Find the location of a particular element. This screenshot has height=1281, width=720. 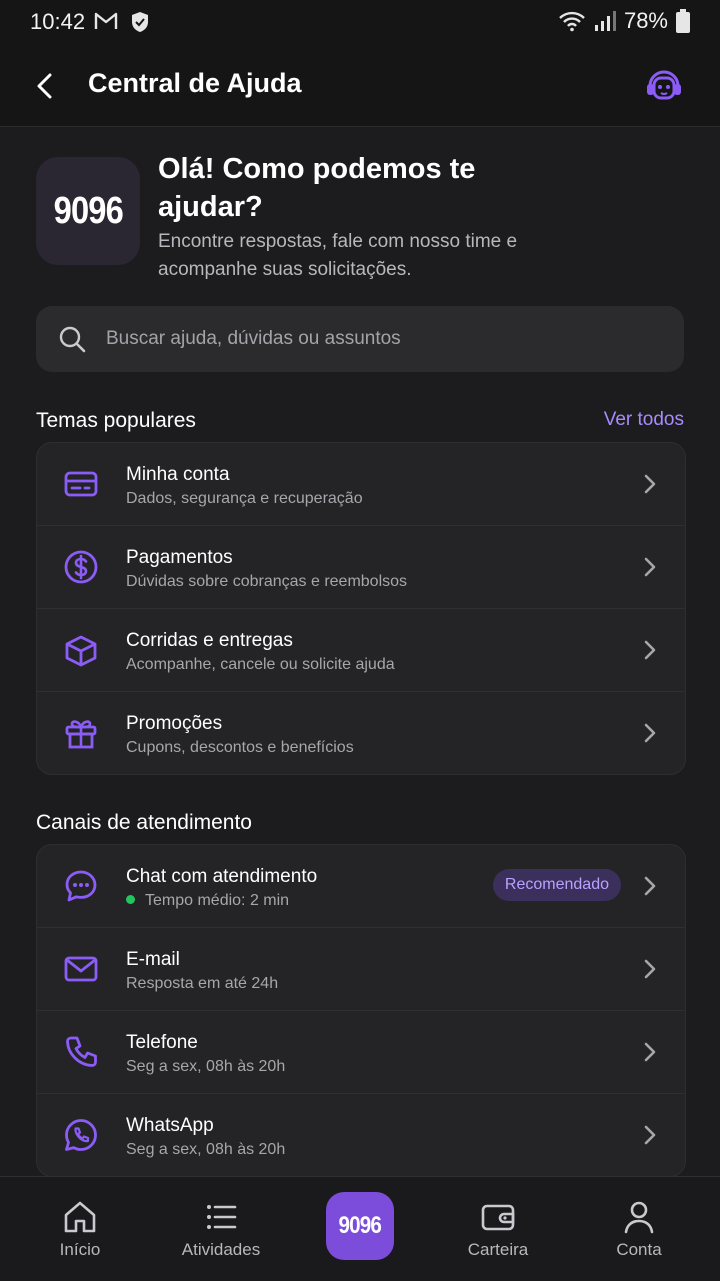

row-title: Telefone is located at coordinates (162, 1042).